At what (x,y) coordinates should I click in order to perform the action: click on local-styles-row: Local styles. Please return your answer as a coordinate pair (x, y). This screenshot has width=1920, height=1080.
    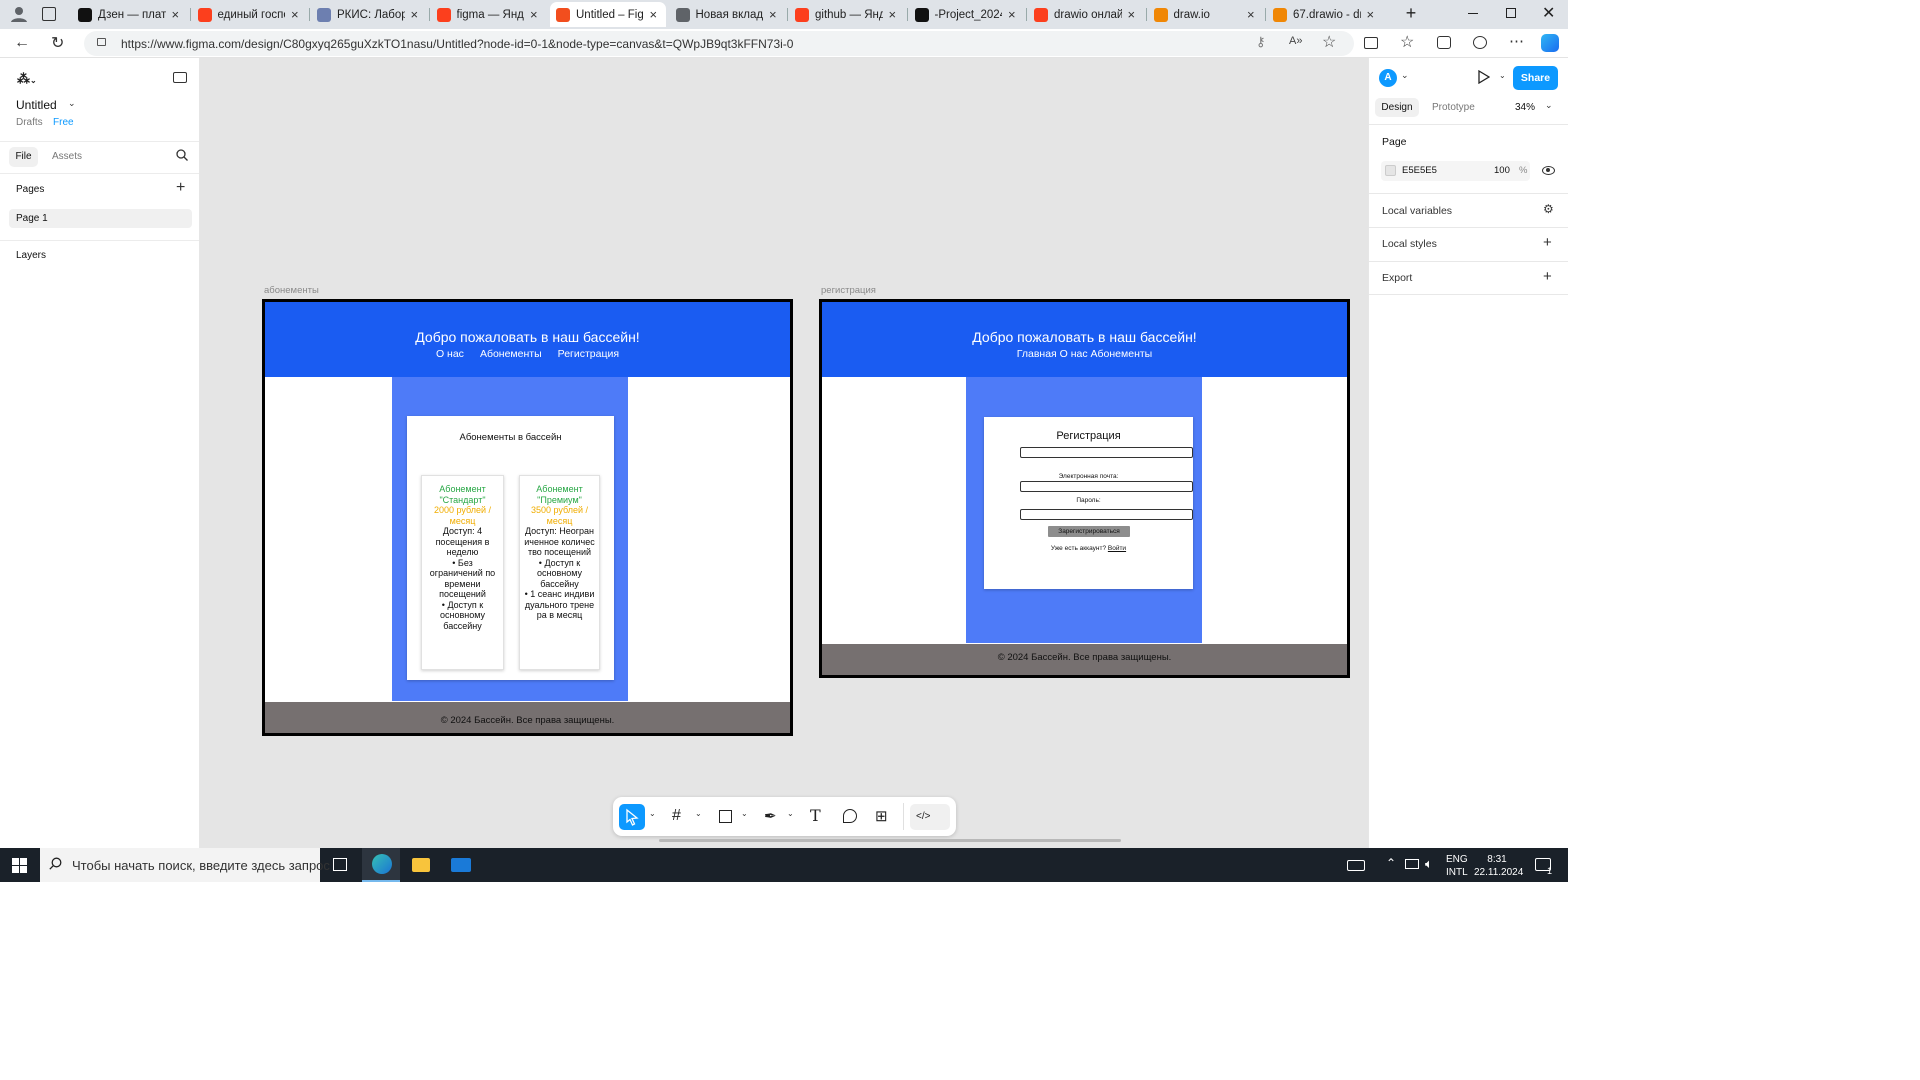
    Looking at the image, I should click on (1409, 244).